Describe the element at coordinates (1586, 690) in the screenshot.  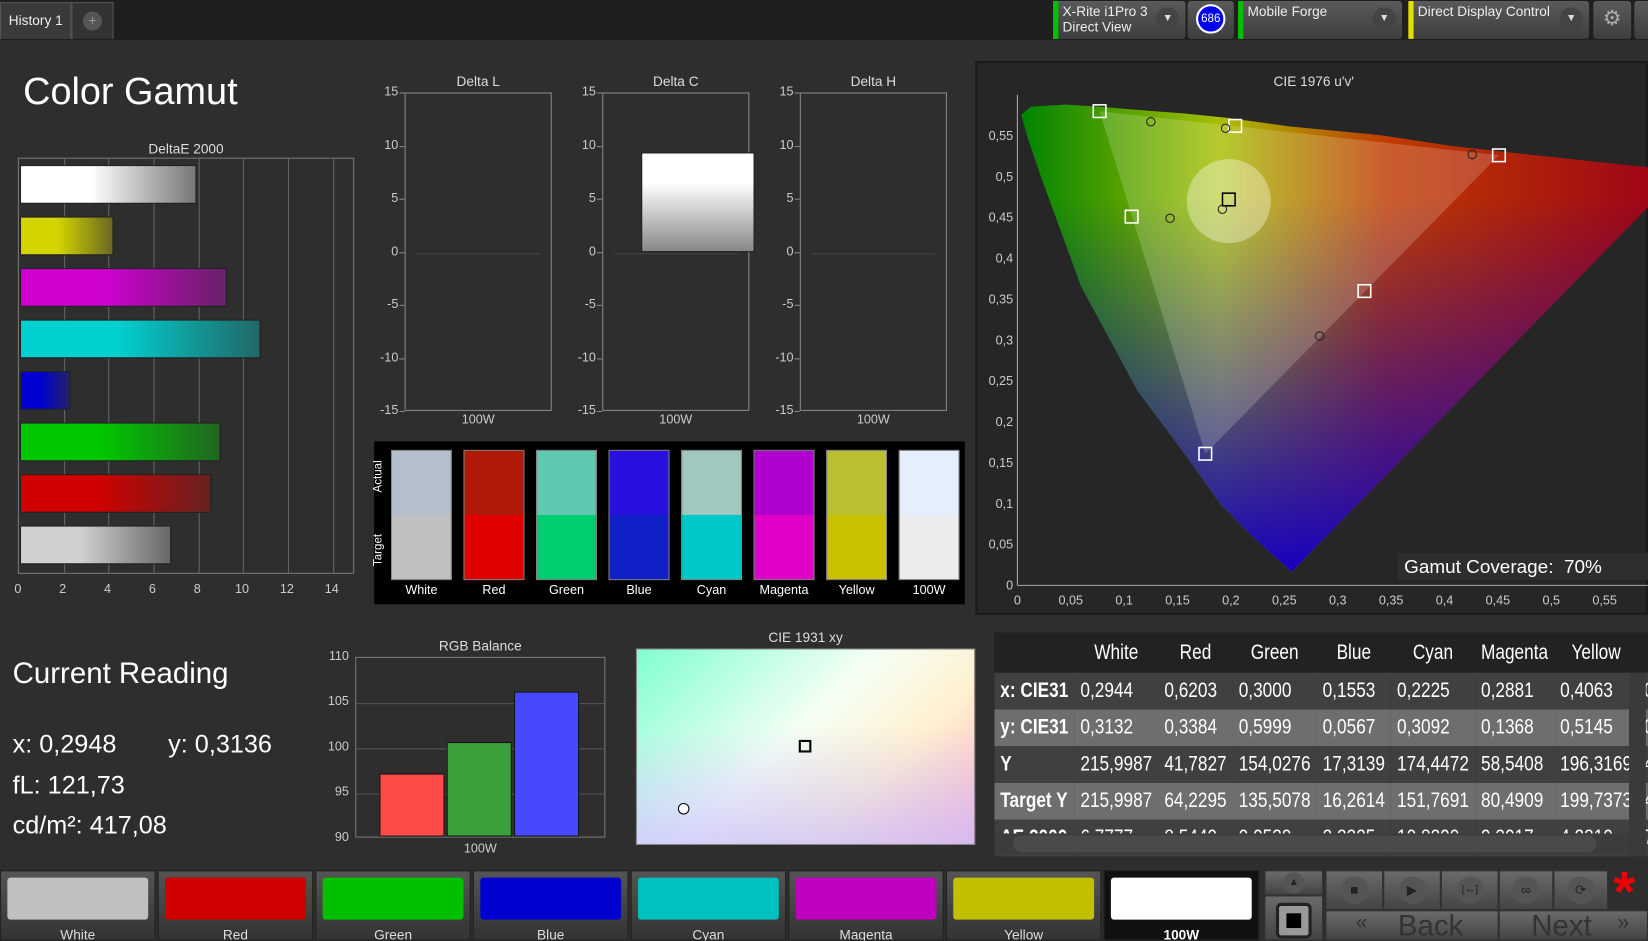
I see `table-cell: 0,4063` at that location.